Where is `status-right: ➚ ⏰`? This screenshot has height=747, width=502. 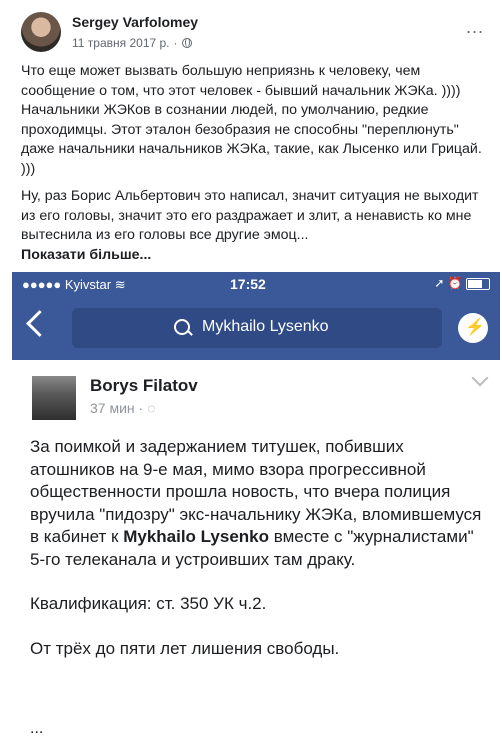
status-right: ➚ ⏰ is located at coordinates (462, 283).